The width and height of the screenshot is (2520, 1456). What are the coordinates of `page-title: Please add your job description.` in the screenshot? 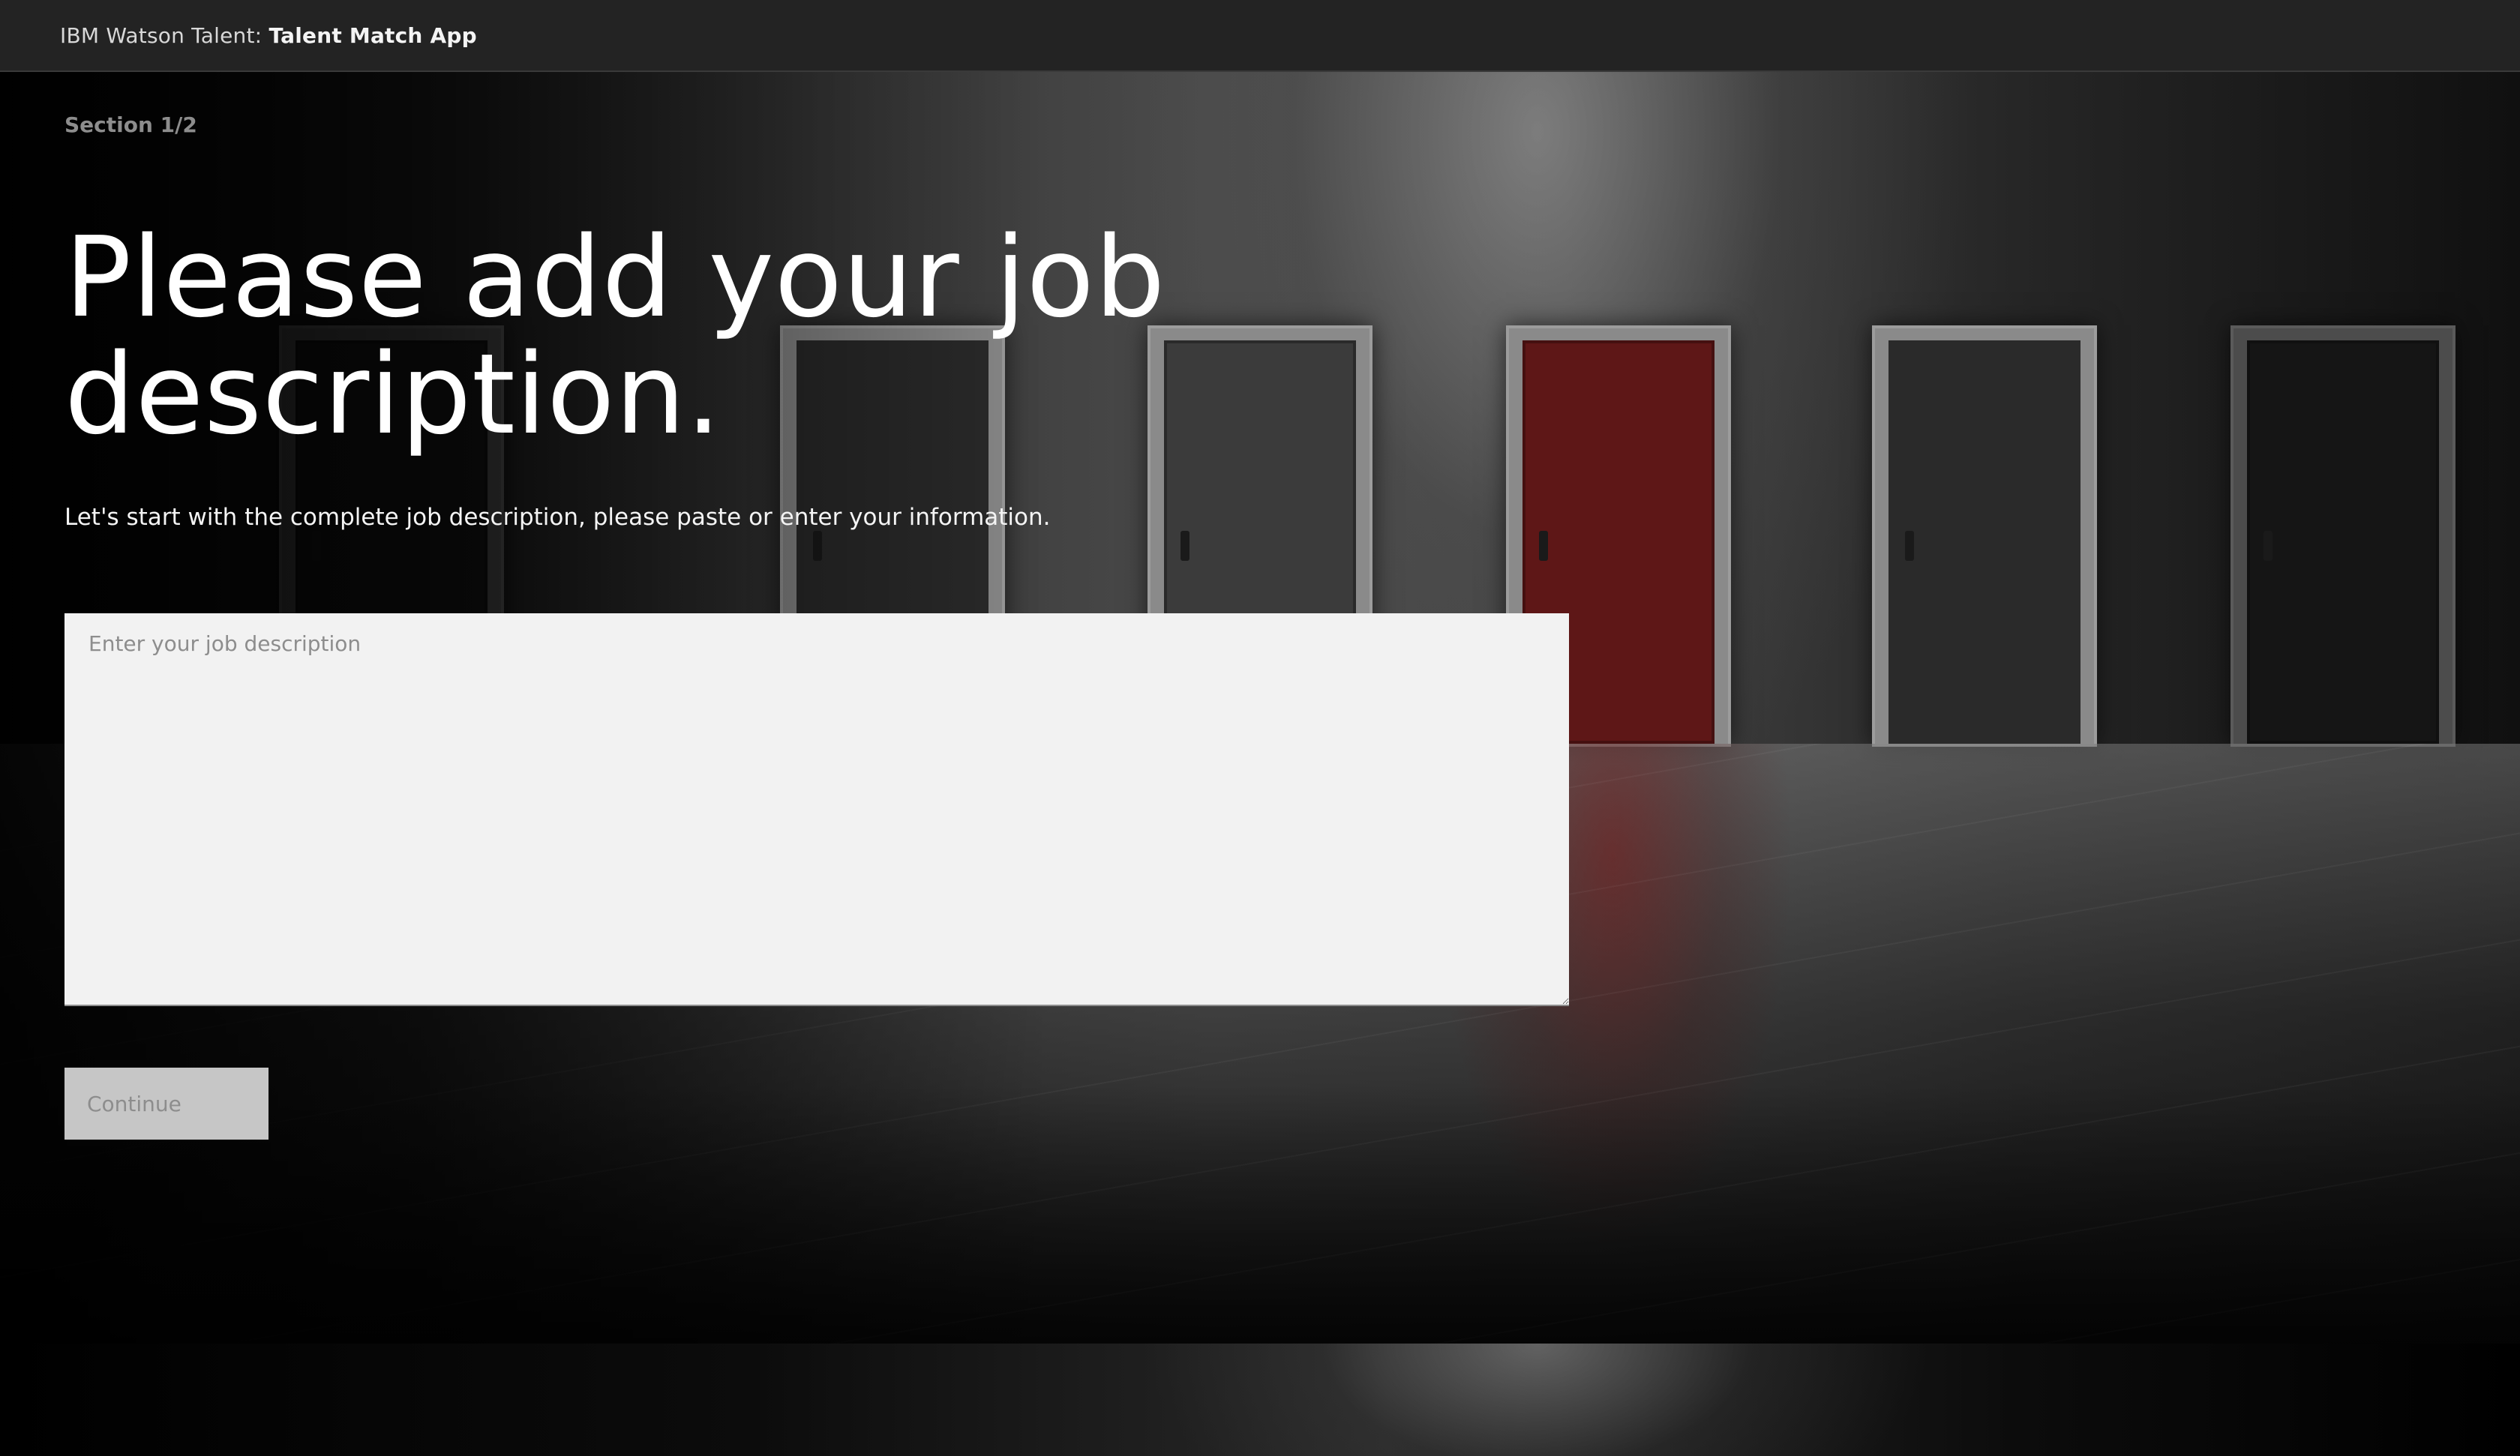 It's located at (615, 336).